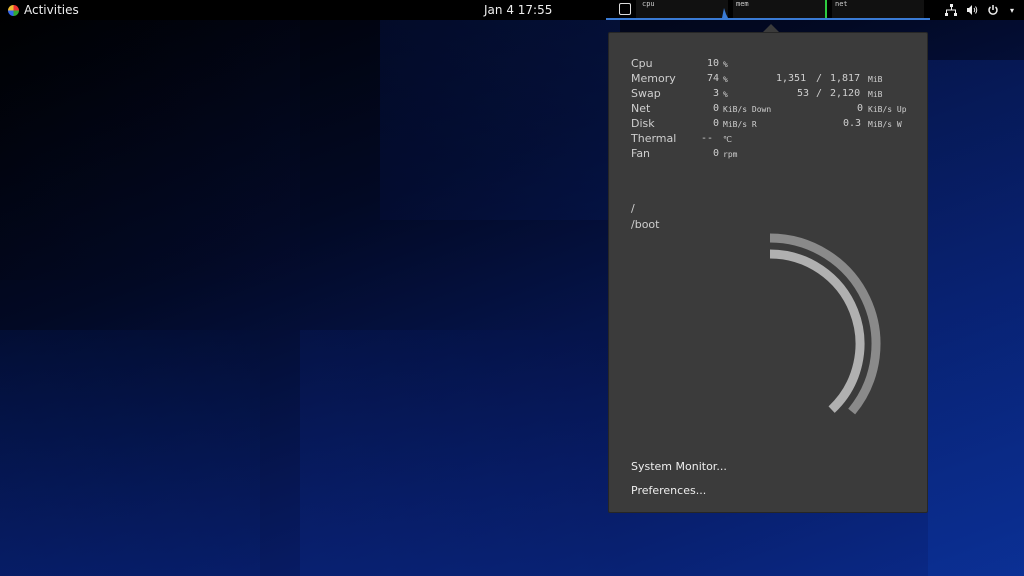  I want to click on activities-button: Activities, so click(43, 10).